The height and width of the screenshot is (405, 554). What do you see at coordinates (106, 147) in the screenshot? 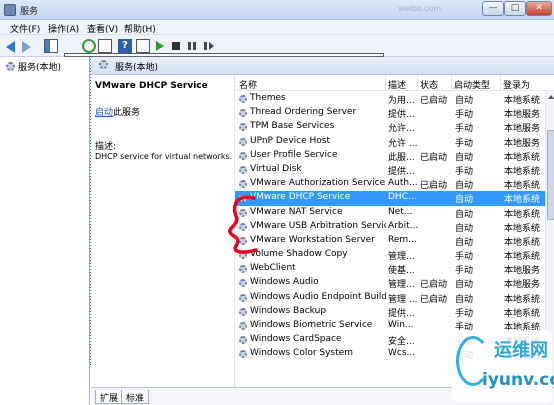
I see `description-label: 描述:` at bounding box center [106, 147].